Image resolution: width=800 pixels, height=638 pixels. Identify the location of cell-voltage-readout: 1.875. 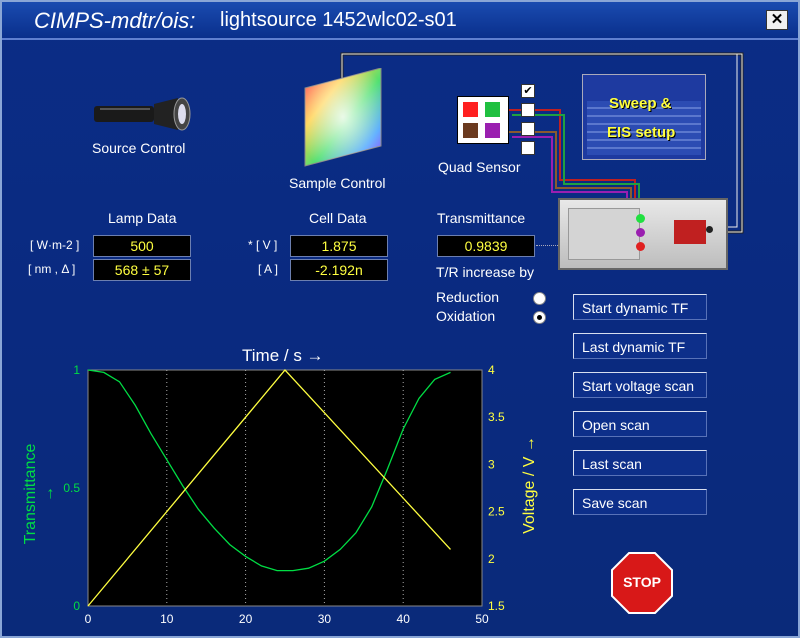
(339, 246).